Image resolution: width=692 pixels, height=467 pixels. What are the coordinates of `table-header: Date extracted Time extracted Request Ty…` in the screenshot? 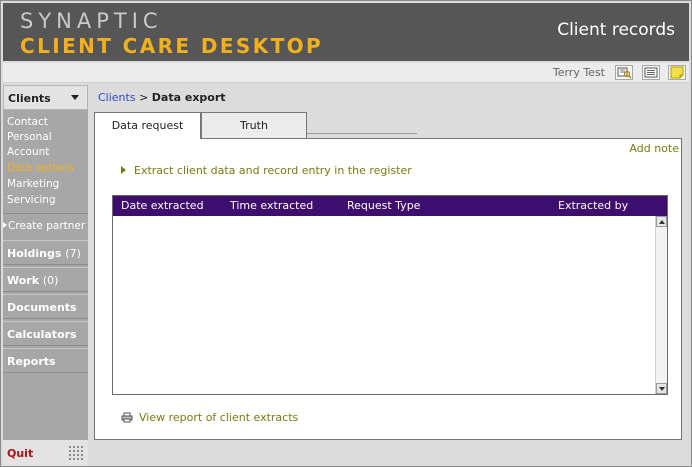 It's located at (390, 206).